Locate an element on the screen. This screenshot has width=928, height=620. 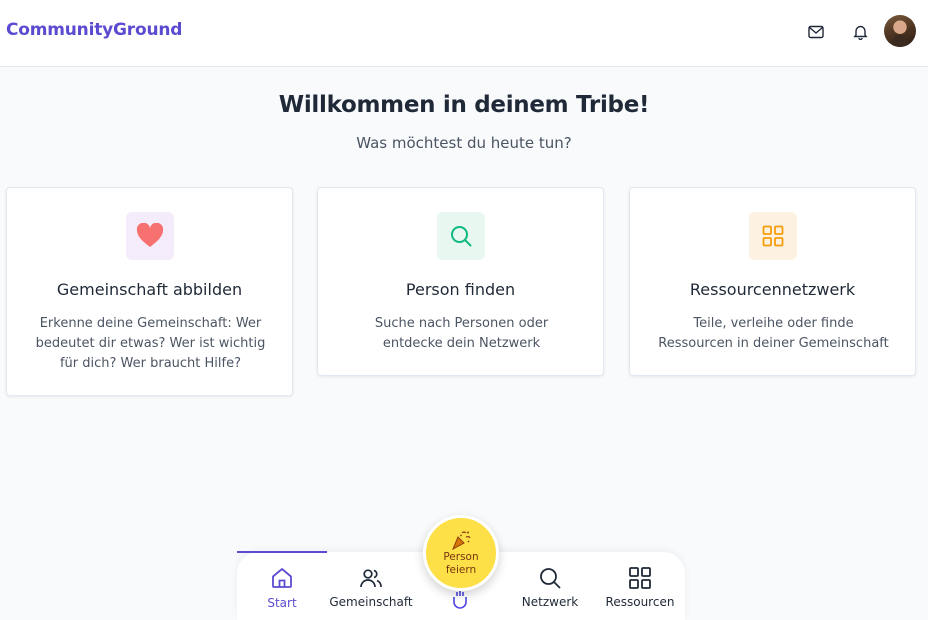
card-title: Person finden is located at coordinates (460, 289).